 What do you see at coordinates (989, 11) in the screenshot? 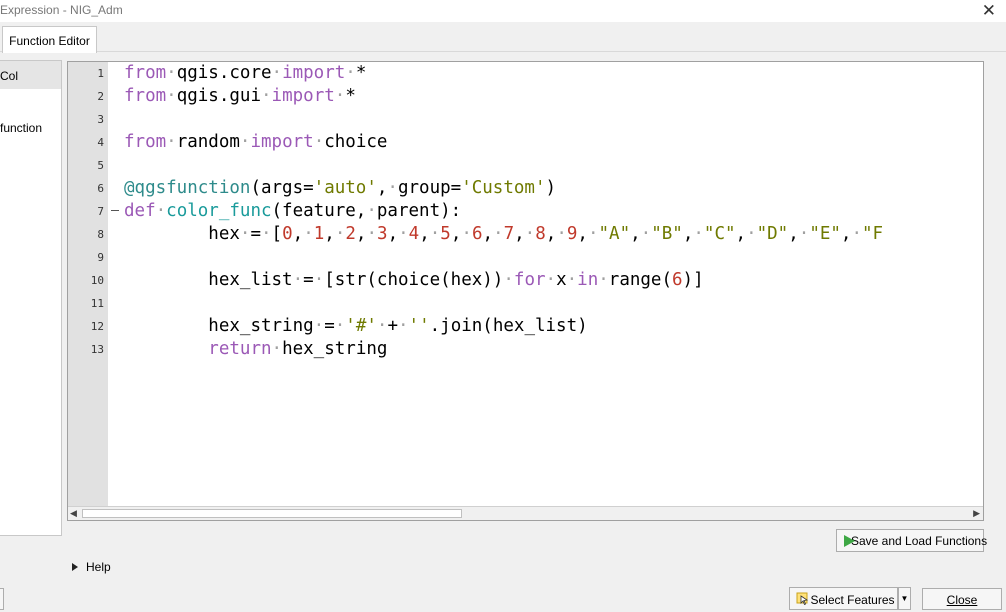
I see `close-icon: ✕` at bounding box center [989, 11].